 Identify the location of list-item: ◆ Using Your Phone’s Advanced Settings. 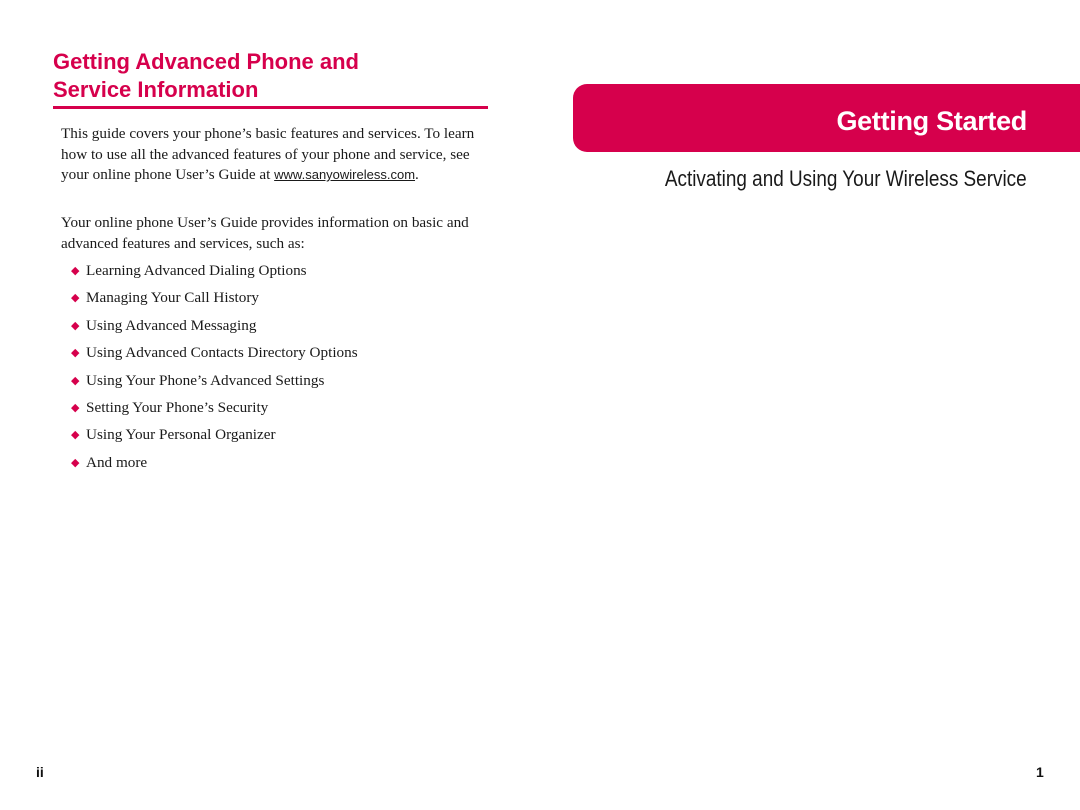
(214, 384).